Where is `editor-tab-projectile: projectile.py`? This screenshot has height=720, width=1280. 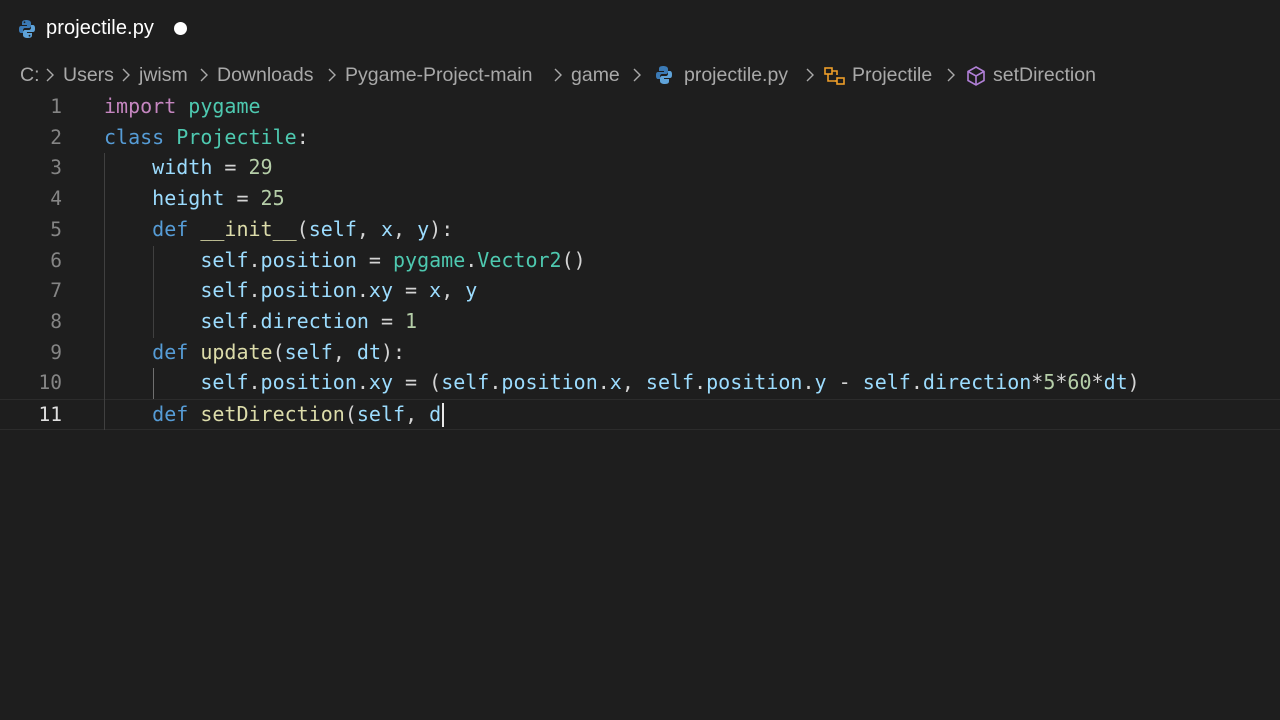 editor-tab-projectile: projectile.py is located at coordinates (105, 29).